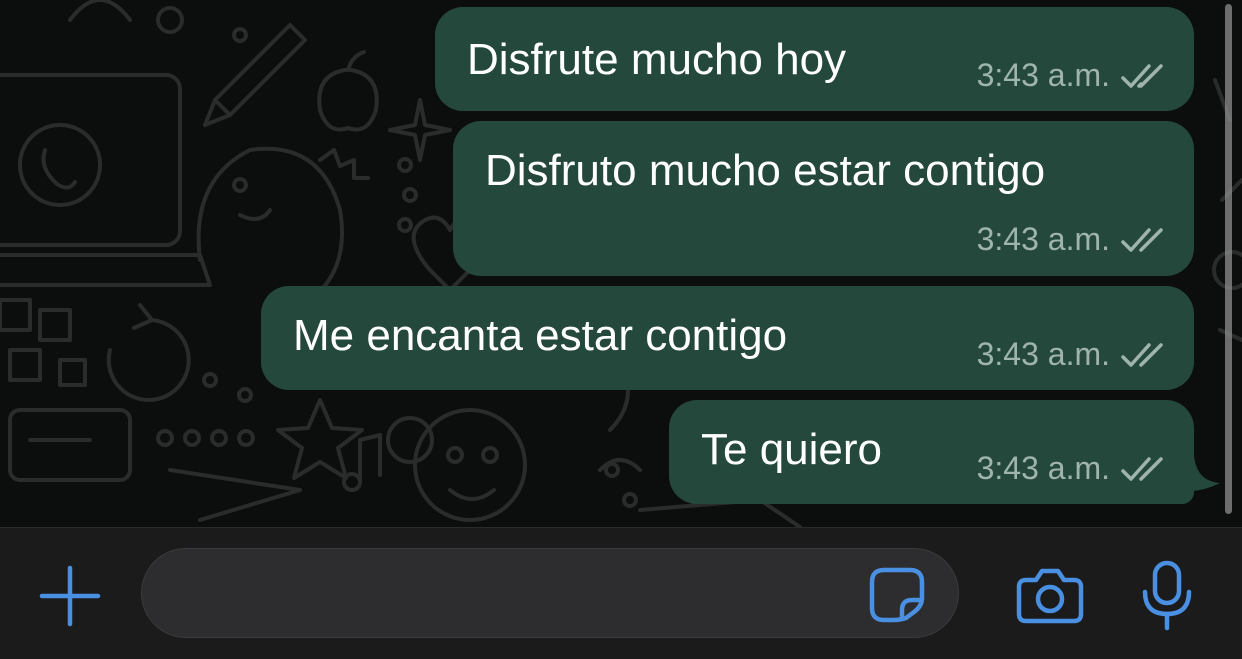 This screenshot has height=659, width=1242. What do you see at coordinates (931, 452) in the screenshot?
I see `outgoing-message-bubble: Te quiero 3:43 a.m.` at bounding box center [931, 452].